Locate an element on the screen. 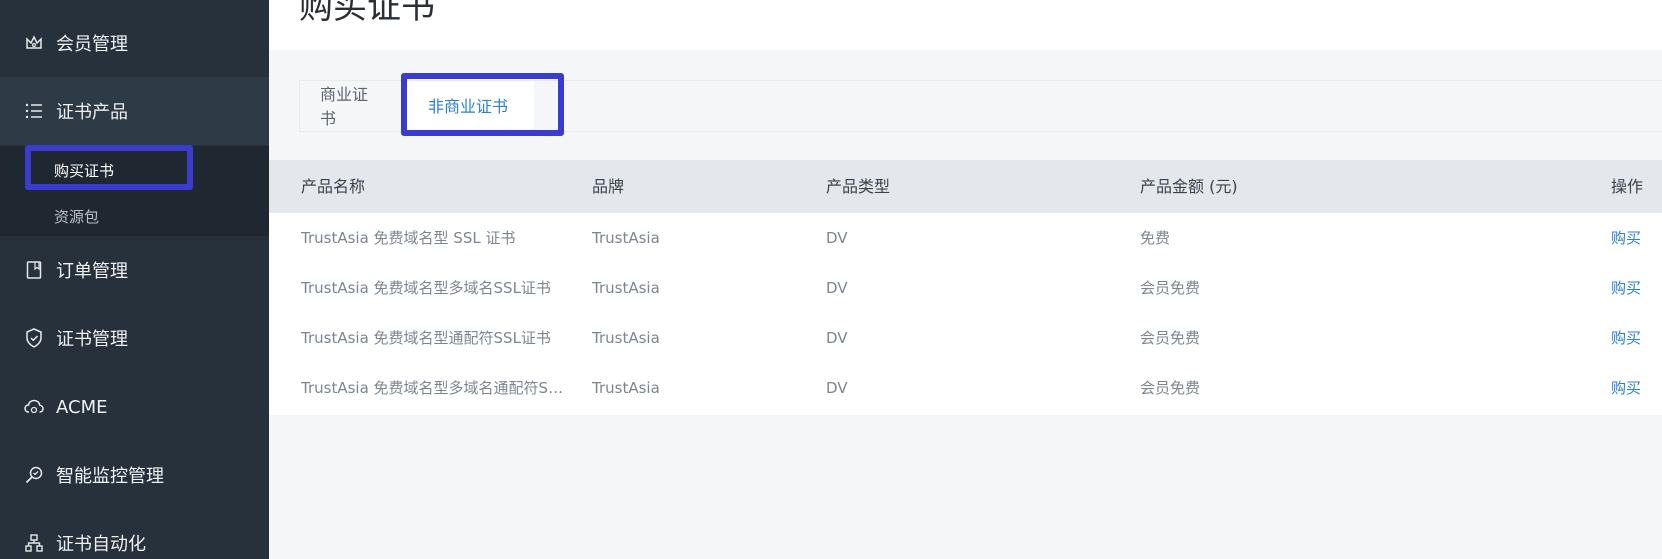 The image size is (1662, 559). search-monitor-icon is located at coordinates (34, 475).